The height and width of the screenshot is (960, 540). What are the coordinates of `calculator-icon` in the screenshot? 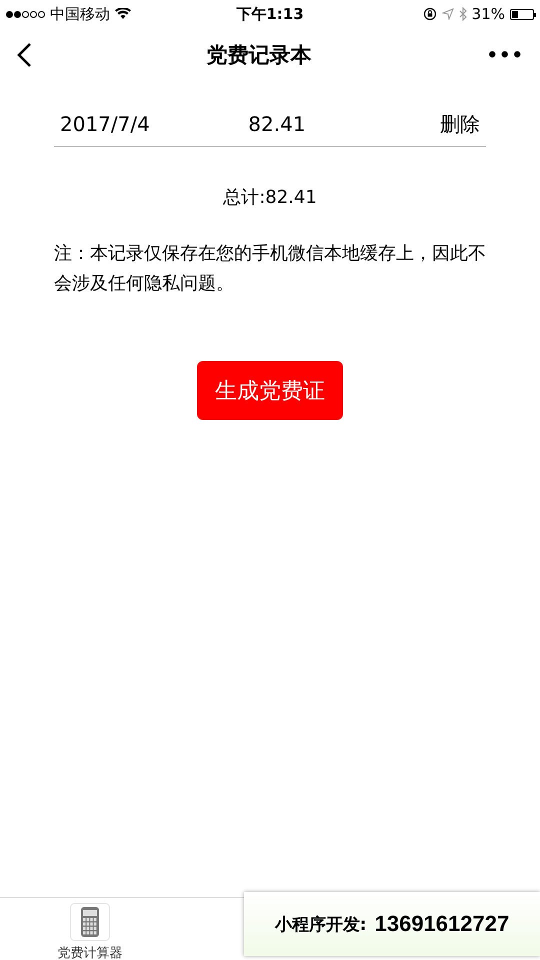 It's located at (90, 922).